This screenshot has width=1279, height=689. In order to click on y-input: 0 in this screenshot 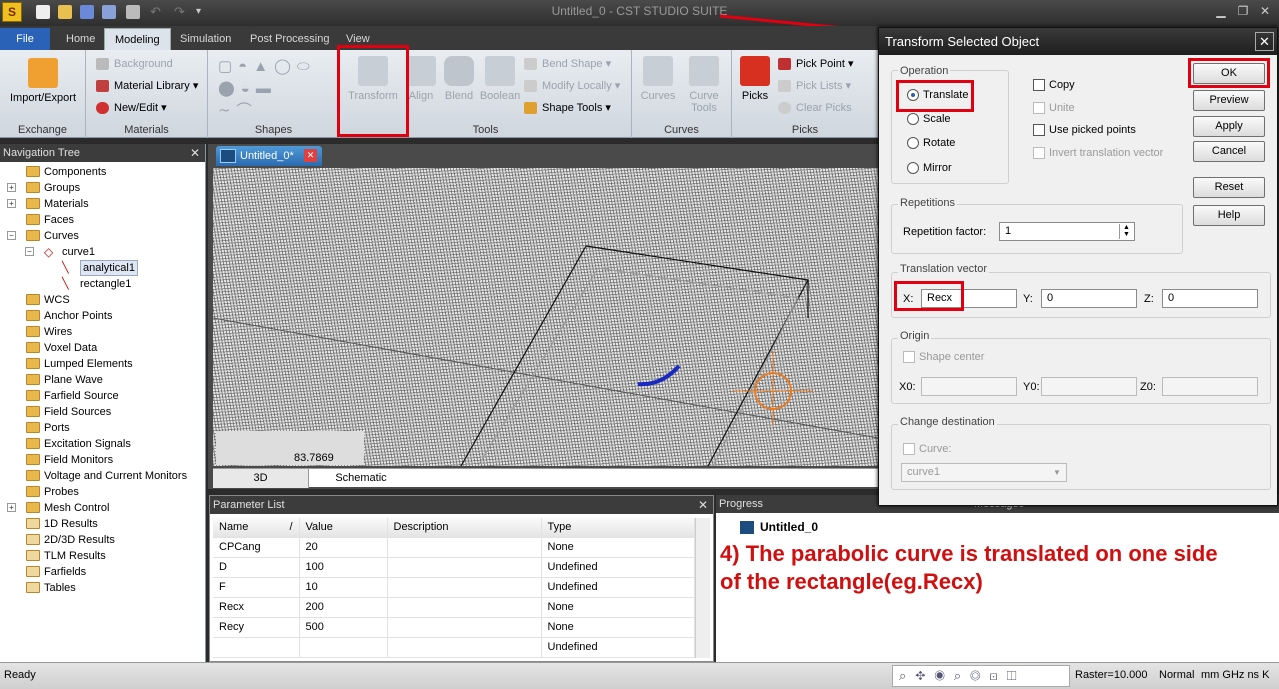, I will do `click(1089, 298)`.